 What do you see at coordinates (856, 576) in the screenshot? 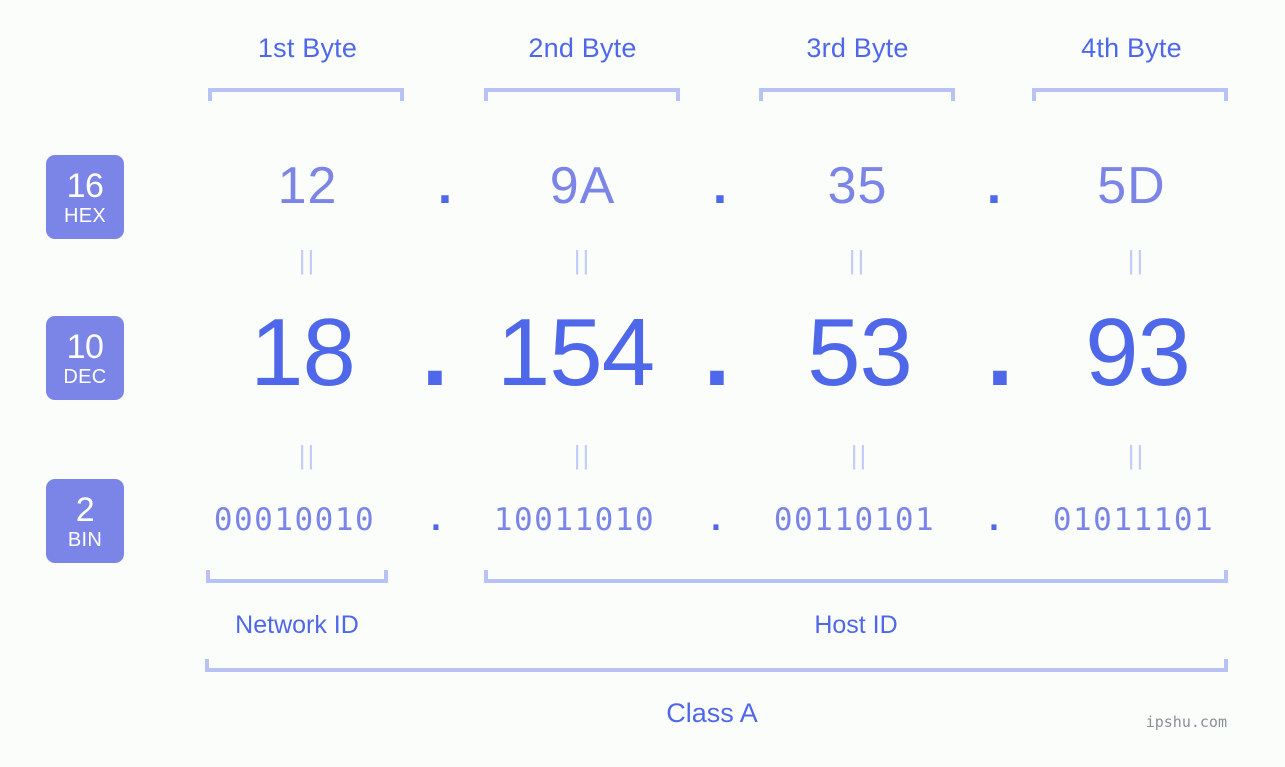
I see `host-id-bracket` at bounding box center [856, 576].